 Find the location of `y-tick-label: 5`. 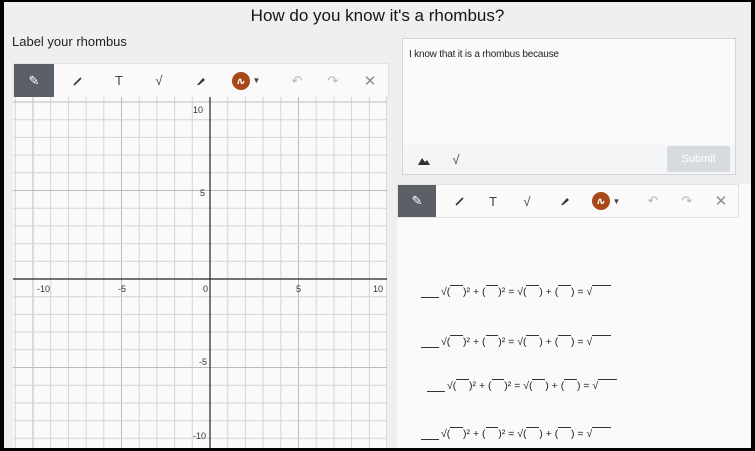

y-tick-label: 5 is located at coordinates (202, 193).